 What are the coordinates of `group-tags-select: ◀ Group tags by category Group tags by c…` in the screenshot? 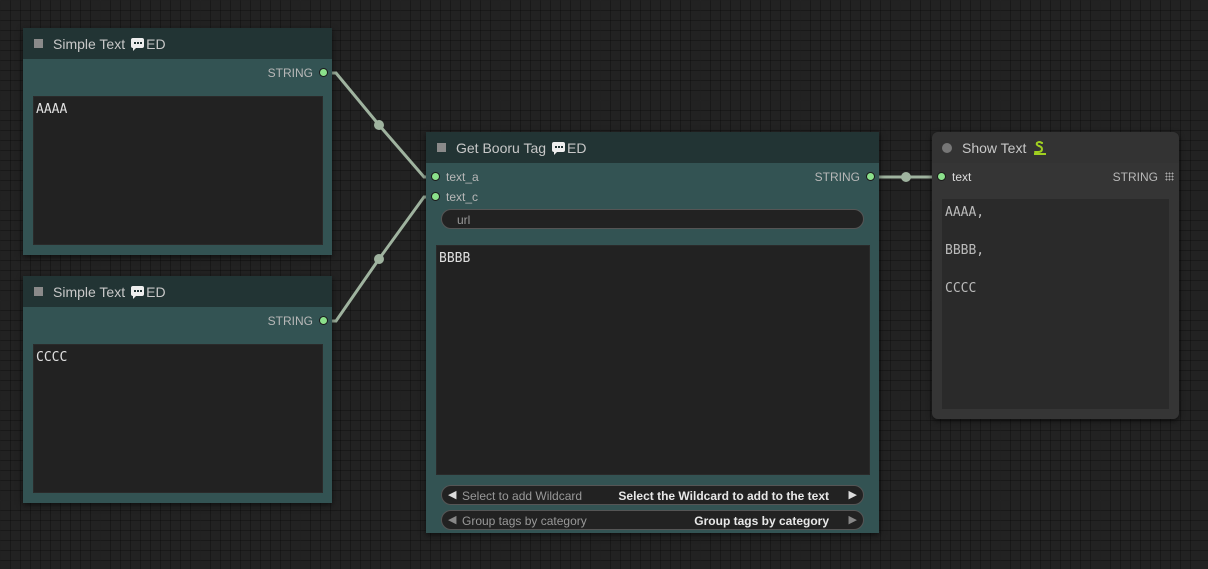 It's located at (652, 520).